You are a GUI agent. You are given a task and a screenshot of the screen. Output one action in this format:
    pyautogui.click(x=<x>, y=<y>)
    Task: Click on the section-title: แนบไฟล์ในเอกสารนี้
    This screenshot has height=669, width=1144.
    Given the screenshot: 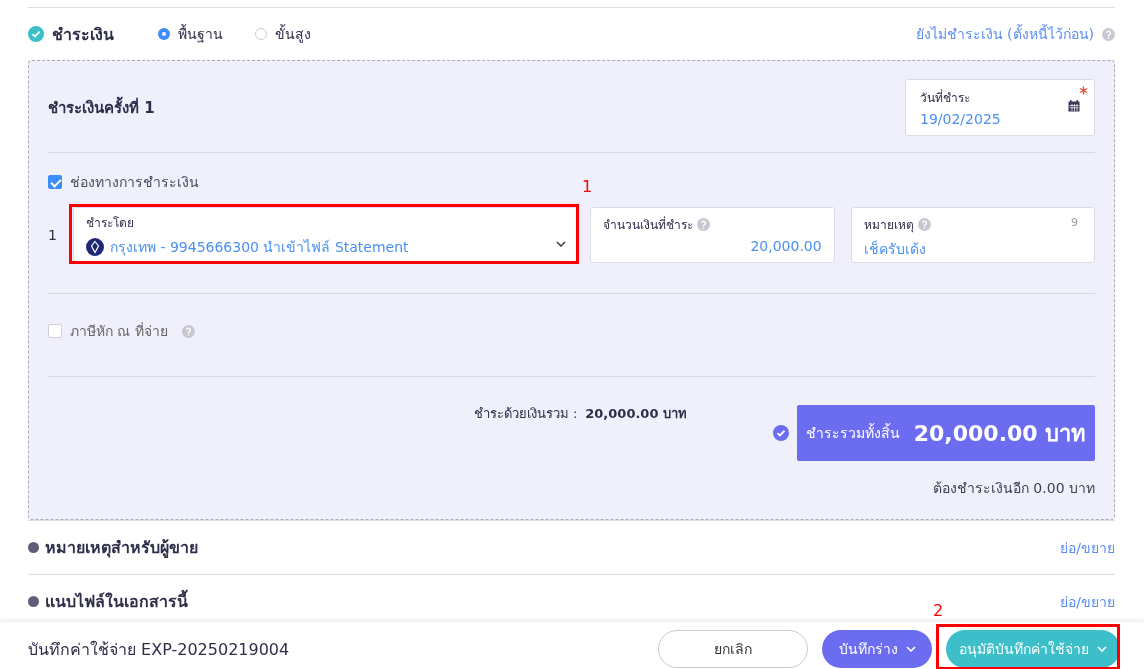 What is the action you would take?
    pyautogui.click(x=116, y=601)
    